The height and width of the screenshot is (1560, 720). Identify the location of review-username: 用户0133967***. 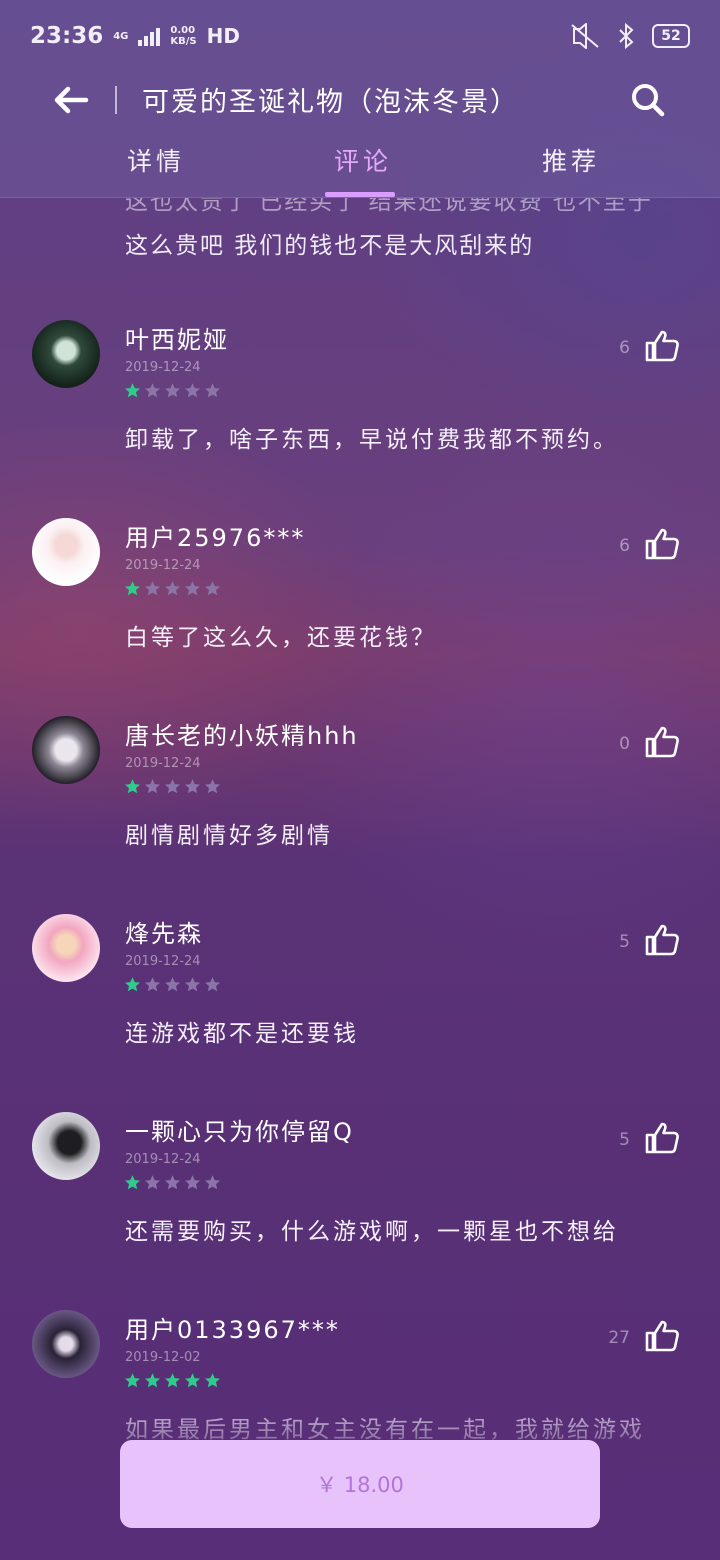
(232, 1330).